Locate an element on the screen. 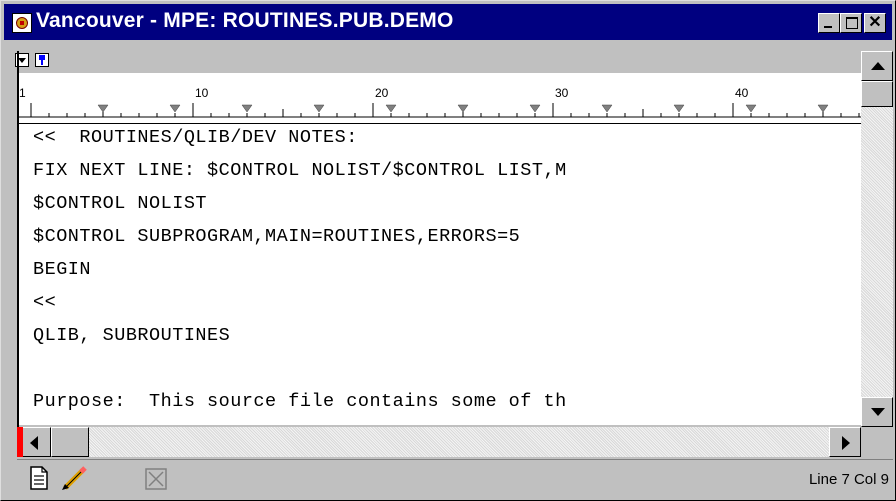 This screenshot has width=896, height=501. close-button: ✕ is located at coordinates (875, 23).